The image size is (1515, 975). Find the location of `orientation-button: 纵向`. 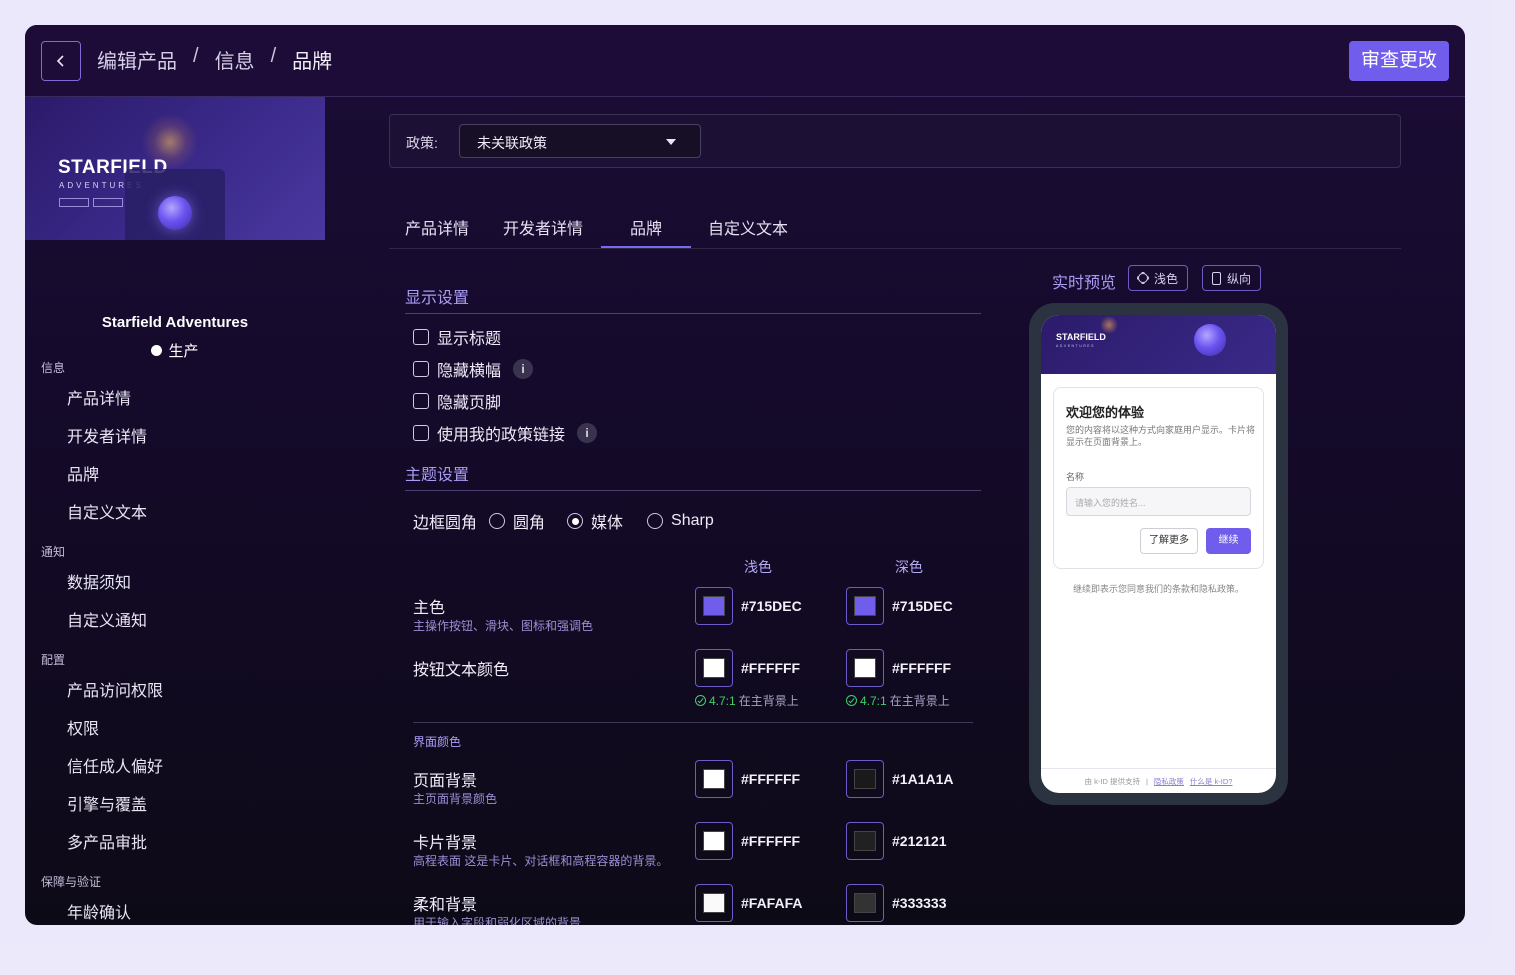

orientation-button: 纵向 is located at coordinates (1232, 278).